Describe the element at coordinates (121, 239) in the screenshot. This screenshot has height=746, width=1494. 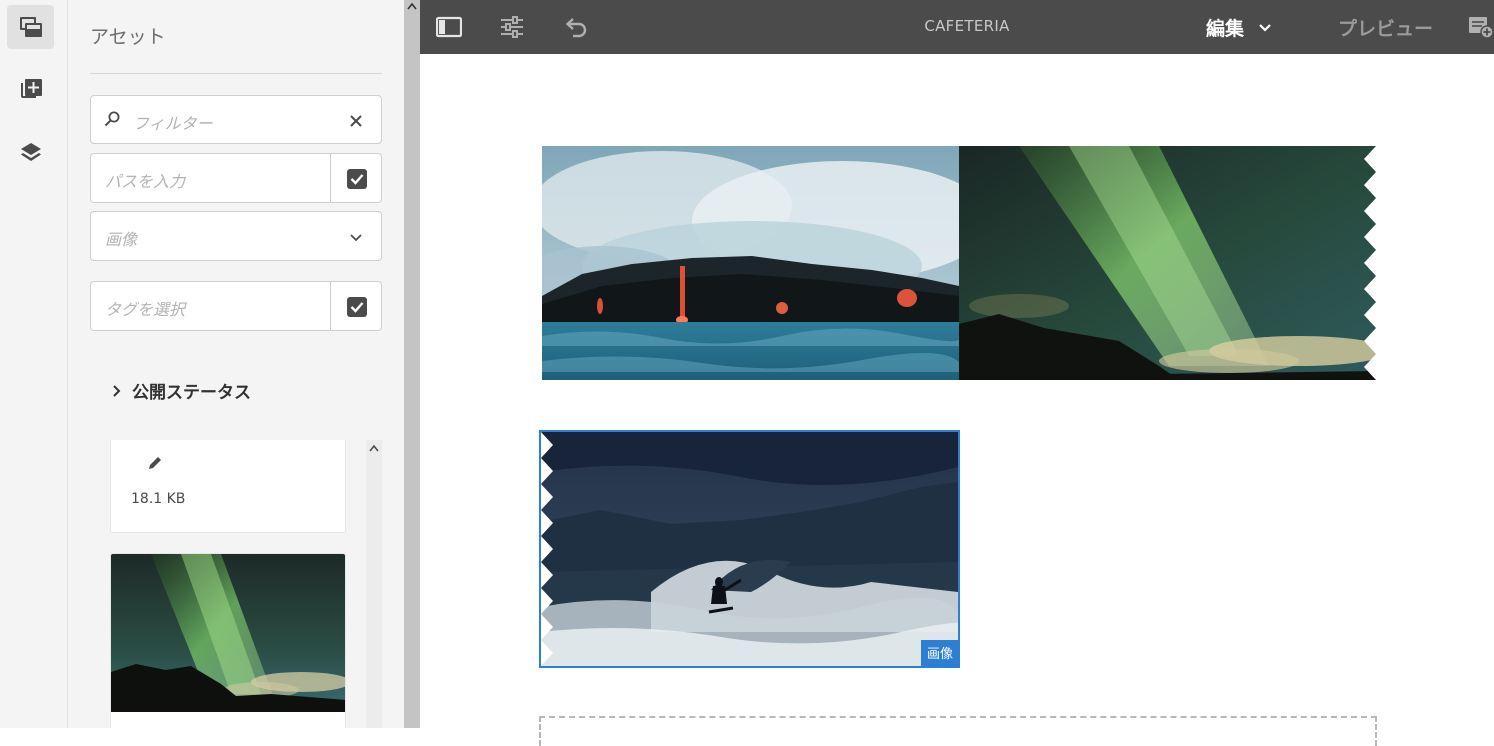
I see `asset-type-value: 画像` at that location.